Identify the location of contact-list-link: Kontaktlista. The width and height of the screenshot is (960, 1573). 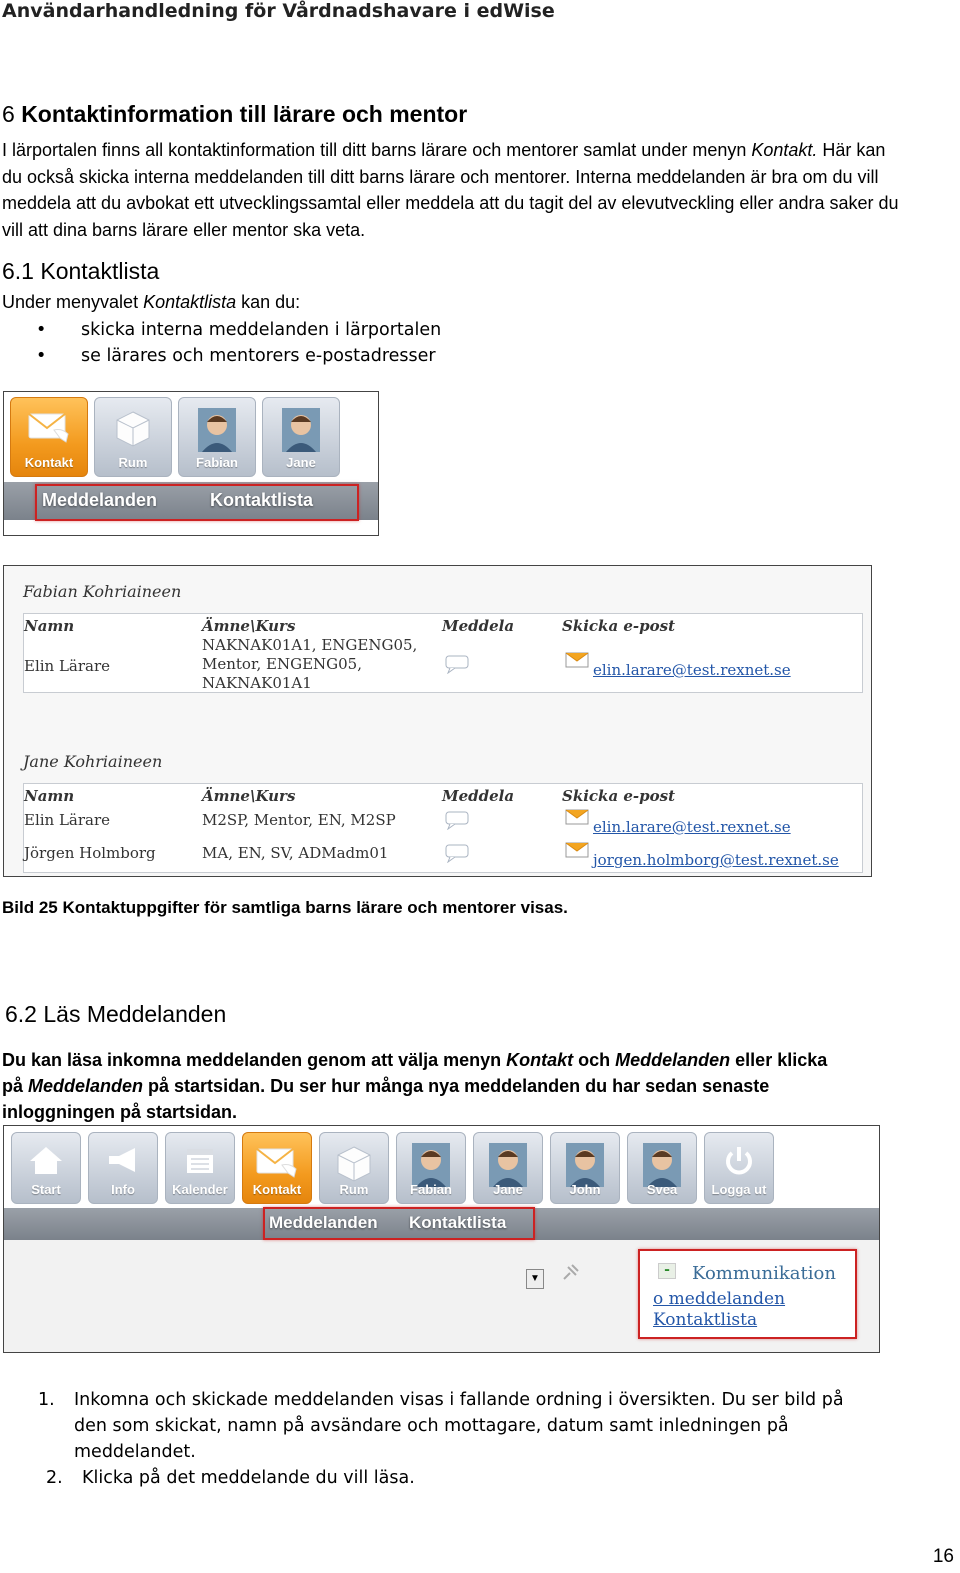
(705, 1320).